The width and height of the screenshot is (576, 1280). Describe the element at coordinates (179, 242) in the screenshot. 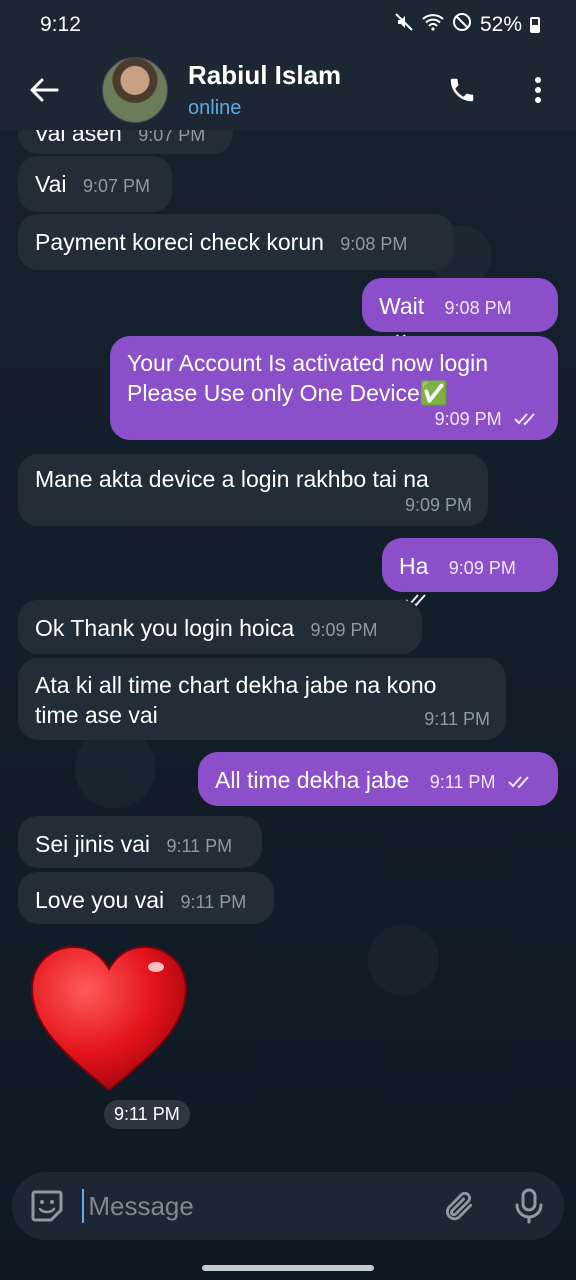

I see `message-text: Payment koreci check korun` at that location.